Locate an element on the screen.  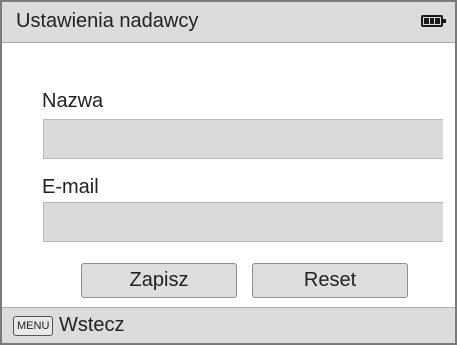
name-field is located at coordinates (243, 139).